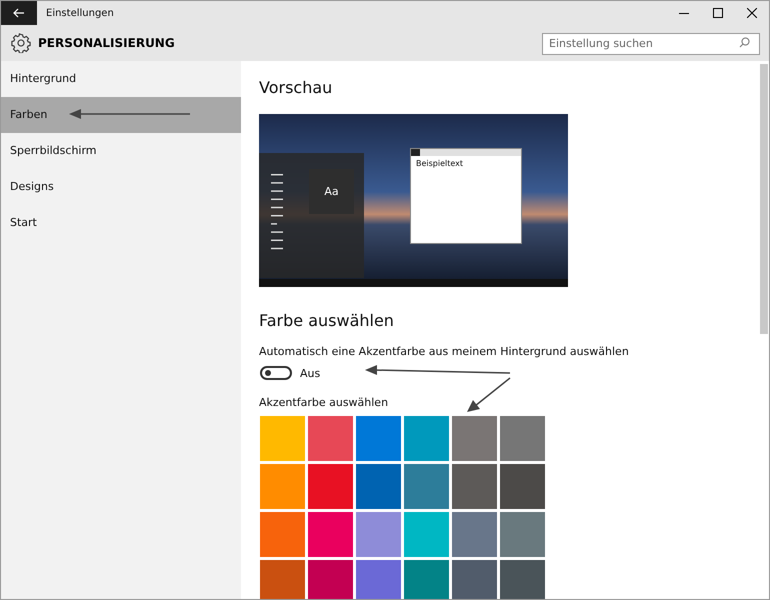  I want to click on section-heading: Vorschau, so click(296, 88).